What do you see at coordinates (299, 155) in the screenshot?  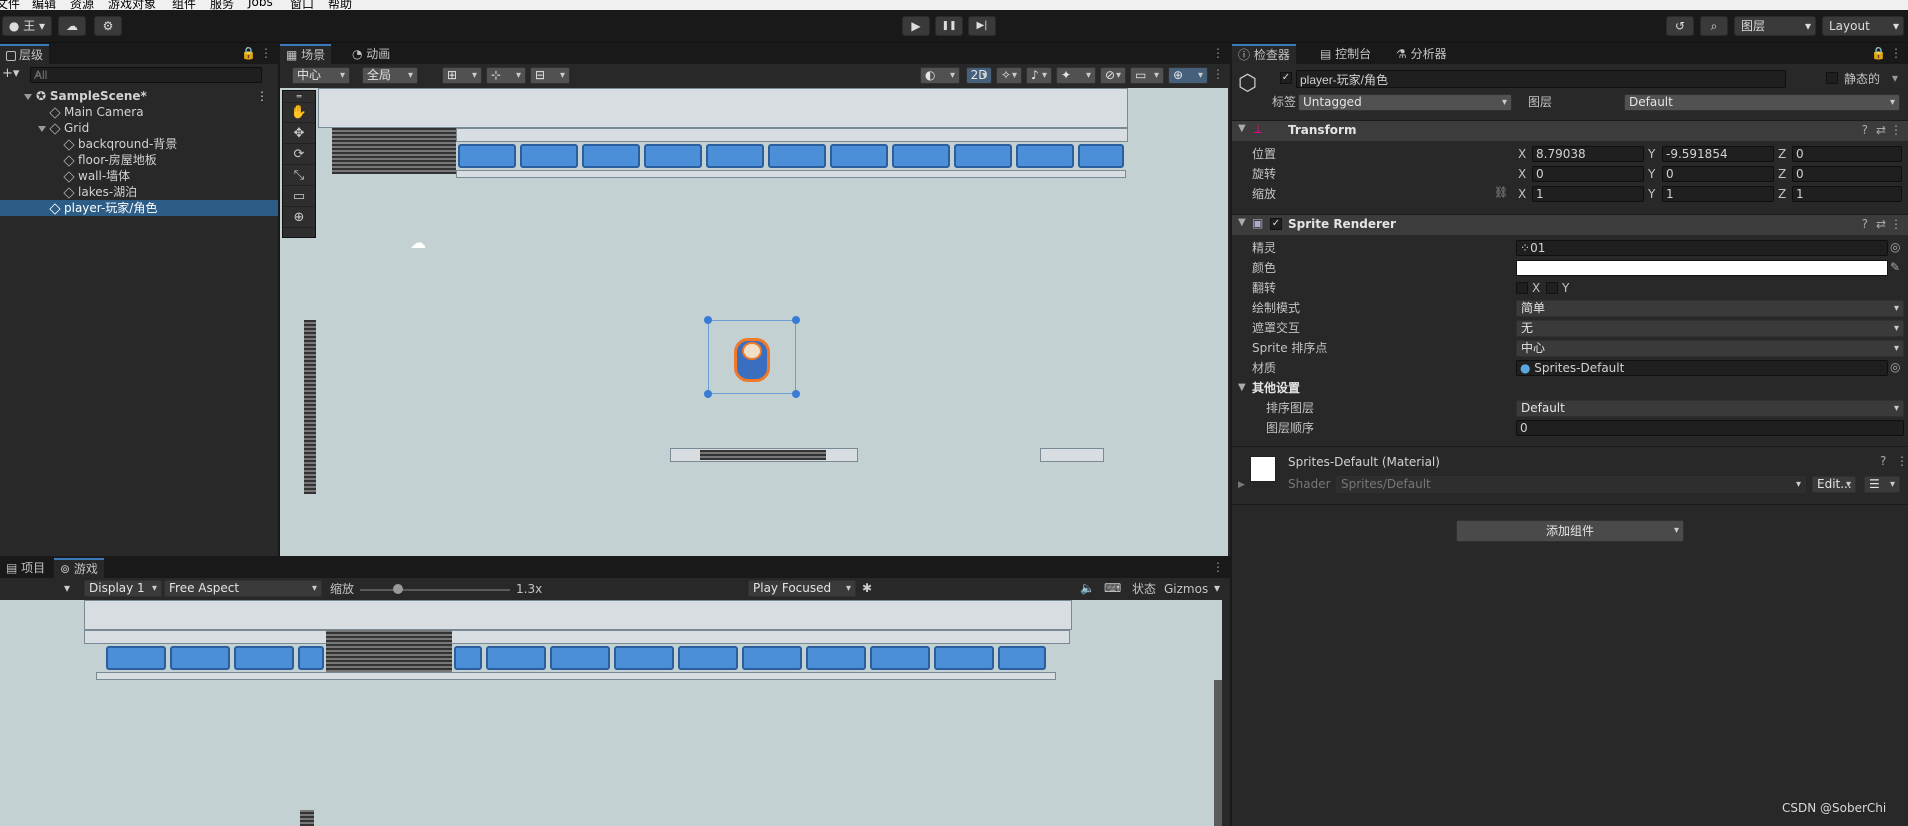 I see `rotate-tool-icon: ⟳` at bounding box center [299, 155].